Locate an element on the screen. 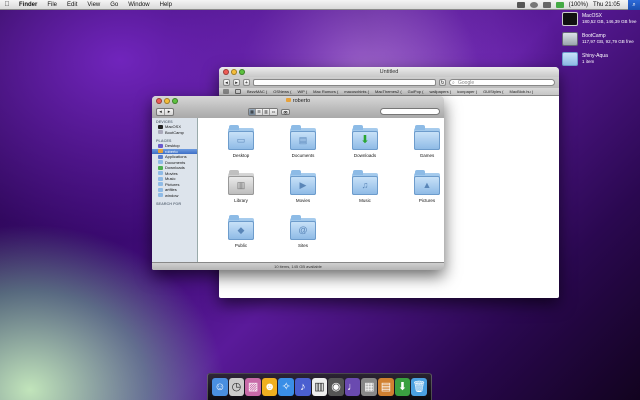 The image size is (640, 400). folder-item-documents: ▤ Documents is located at coordinates (303, 143).